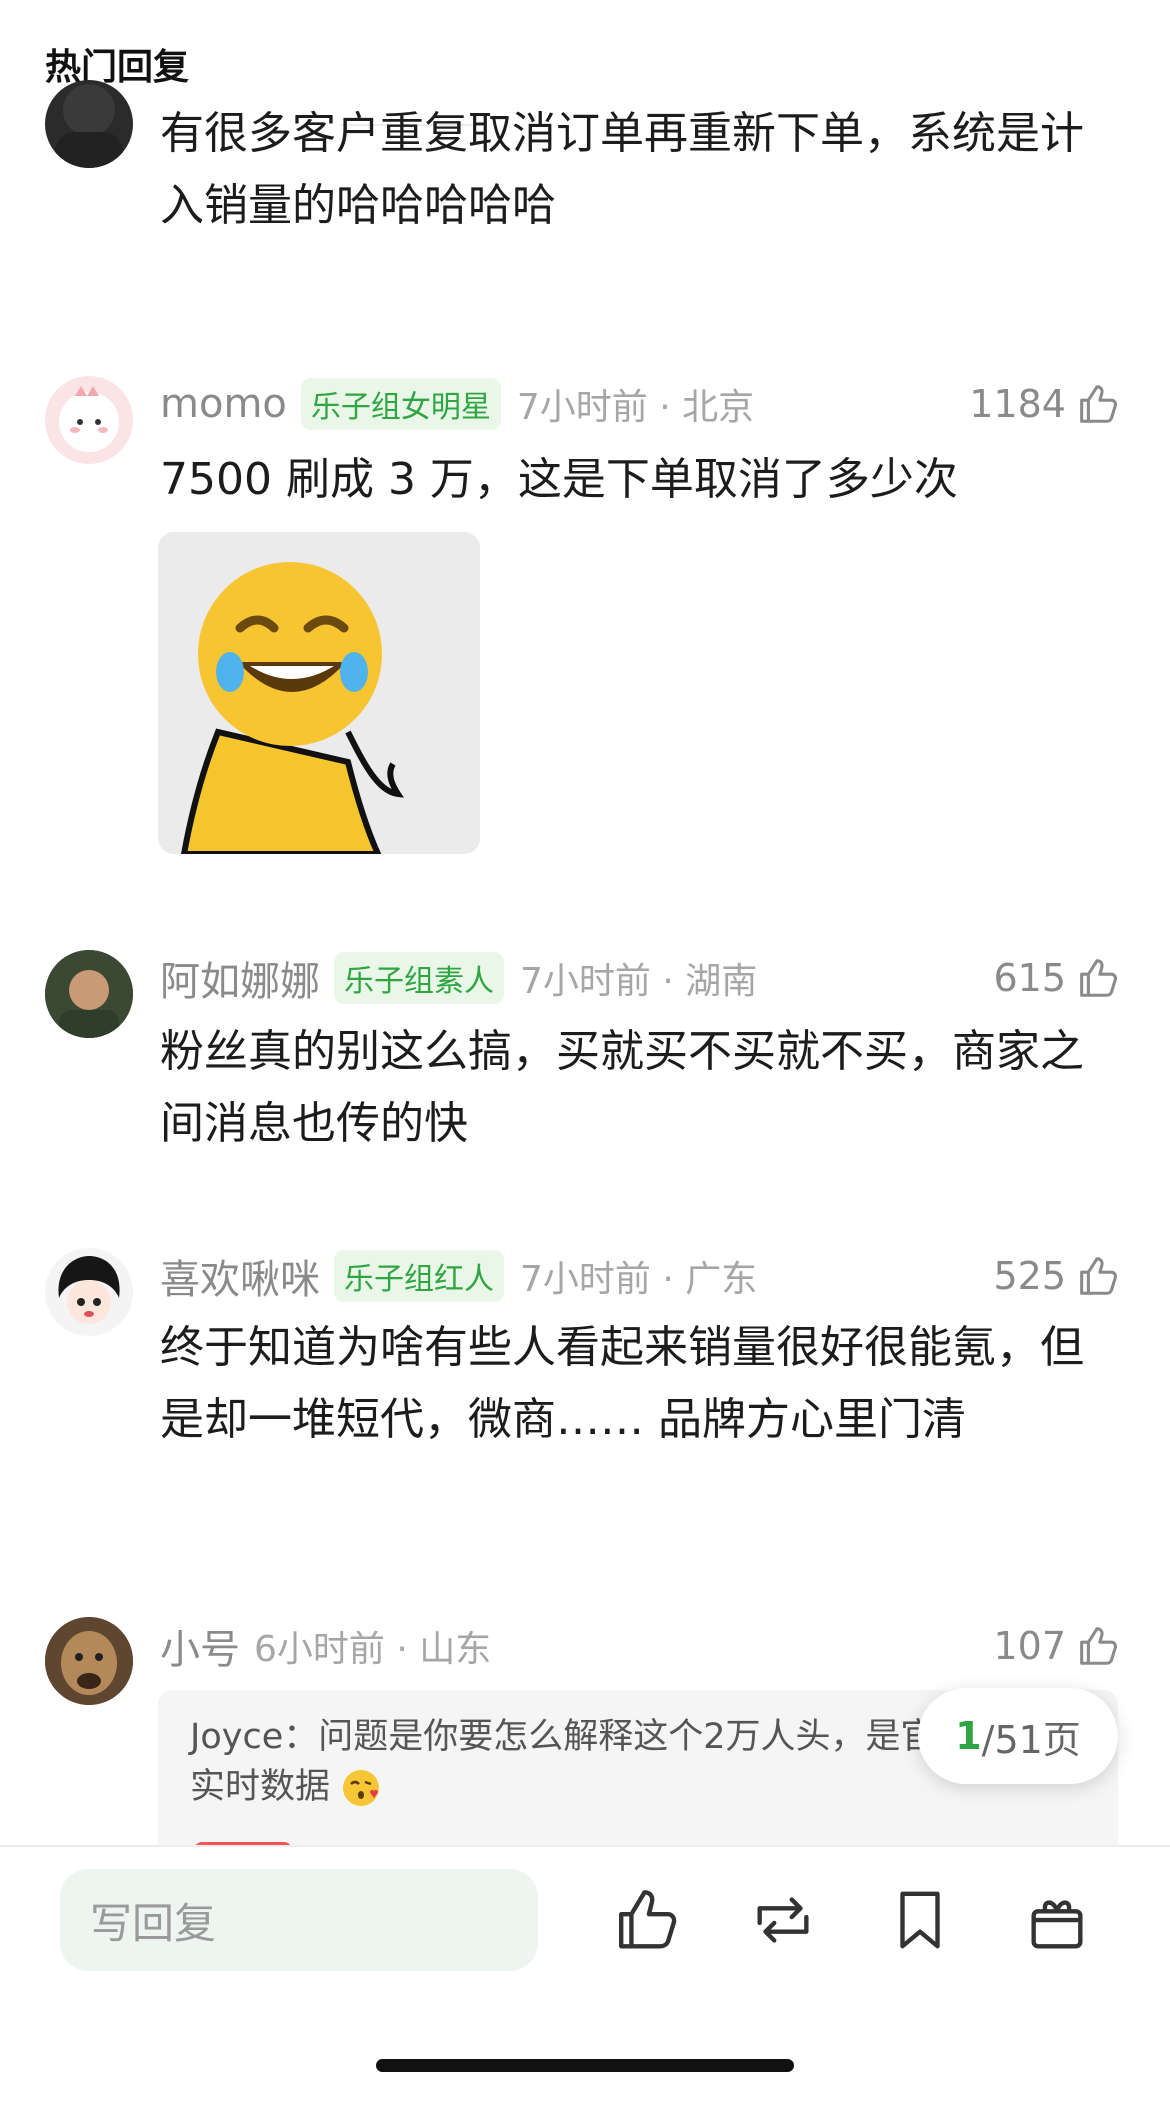 This screenshot has height=2103, width=1170. I want to click on username: 小号, so click(200, 1646).